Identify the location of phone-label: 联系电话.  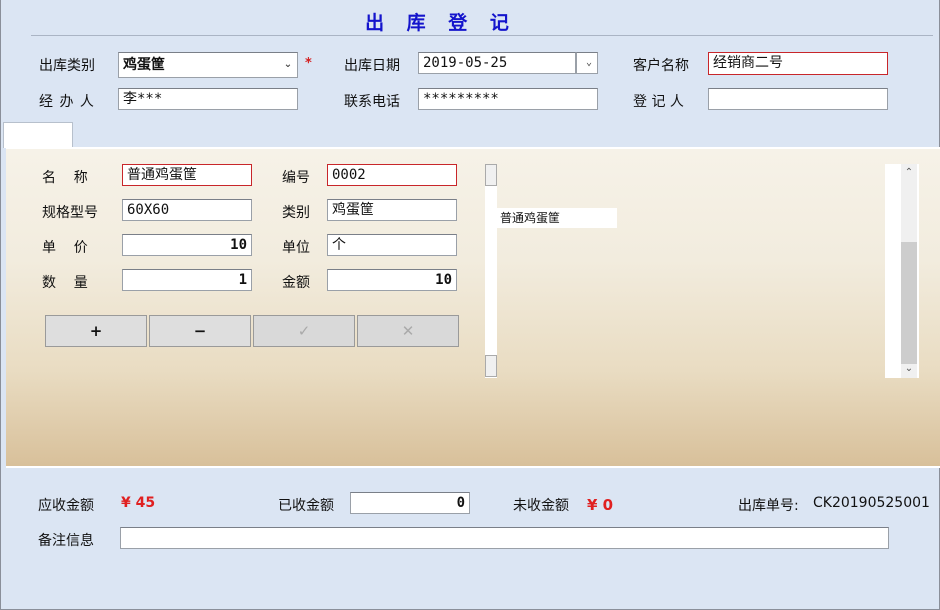
(372, 102).